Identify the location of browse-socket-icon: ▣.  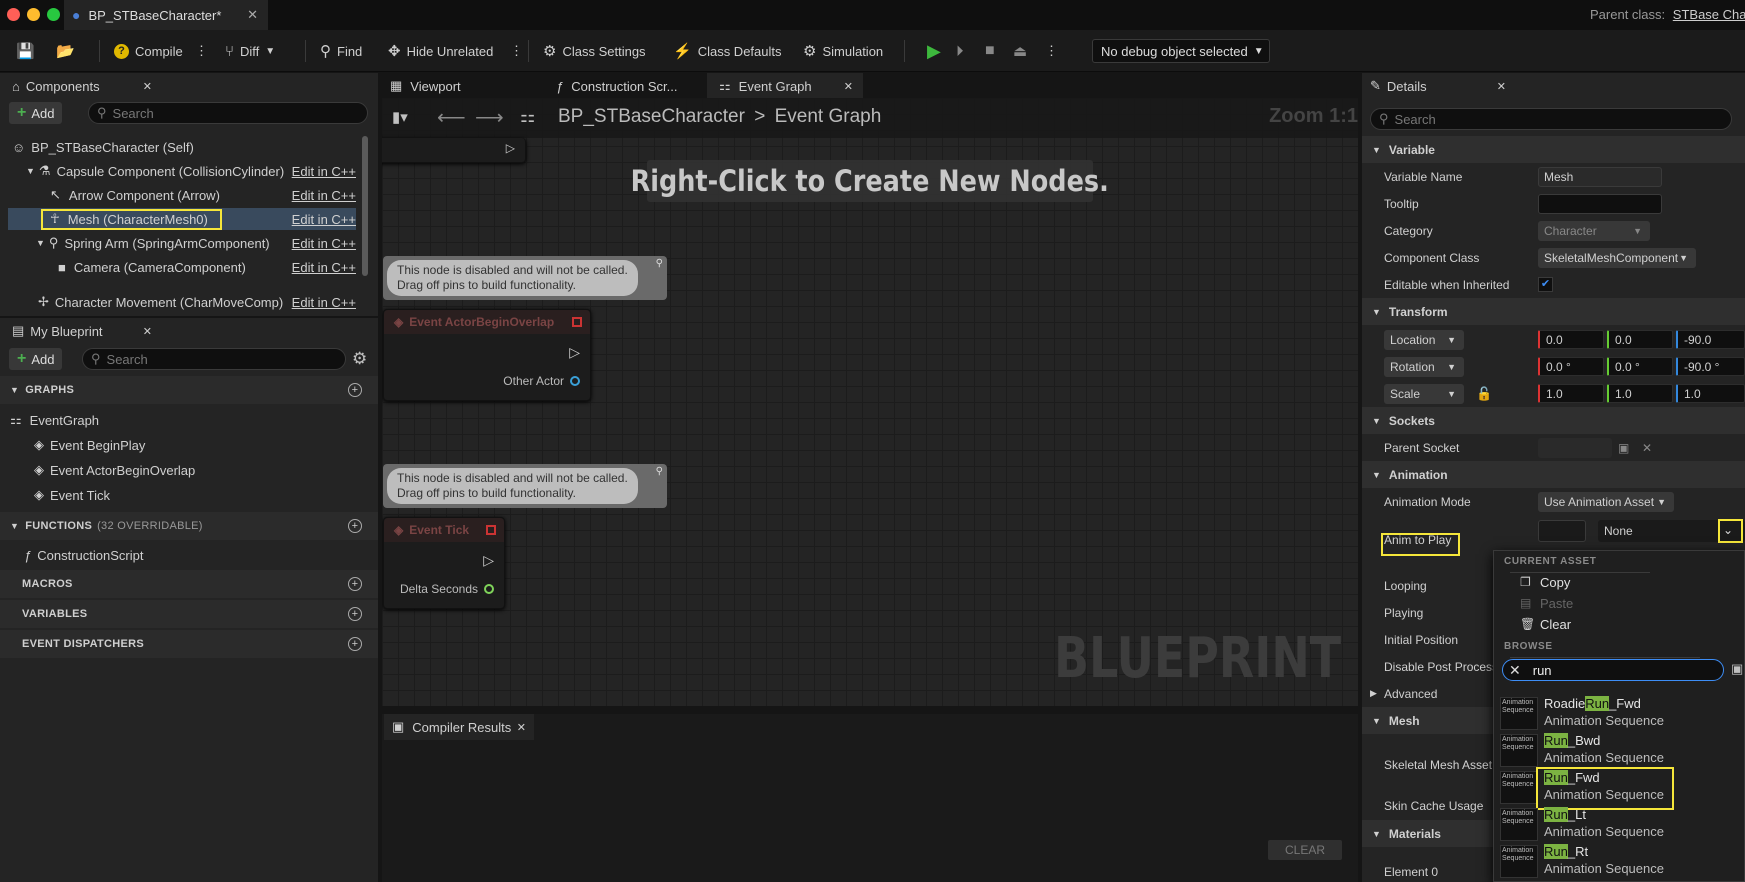
(1623, 448).